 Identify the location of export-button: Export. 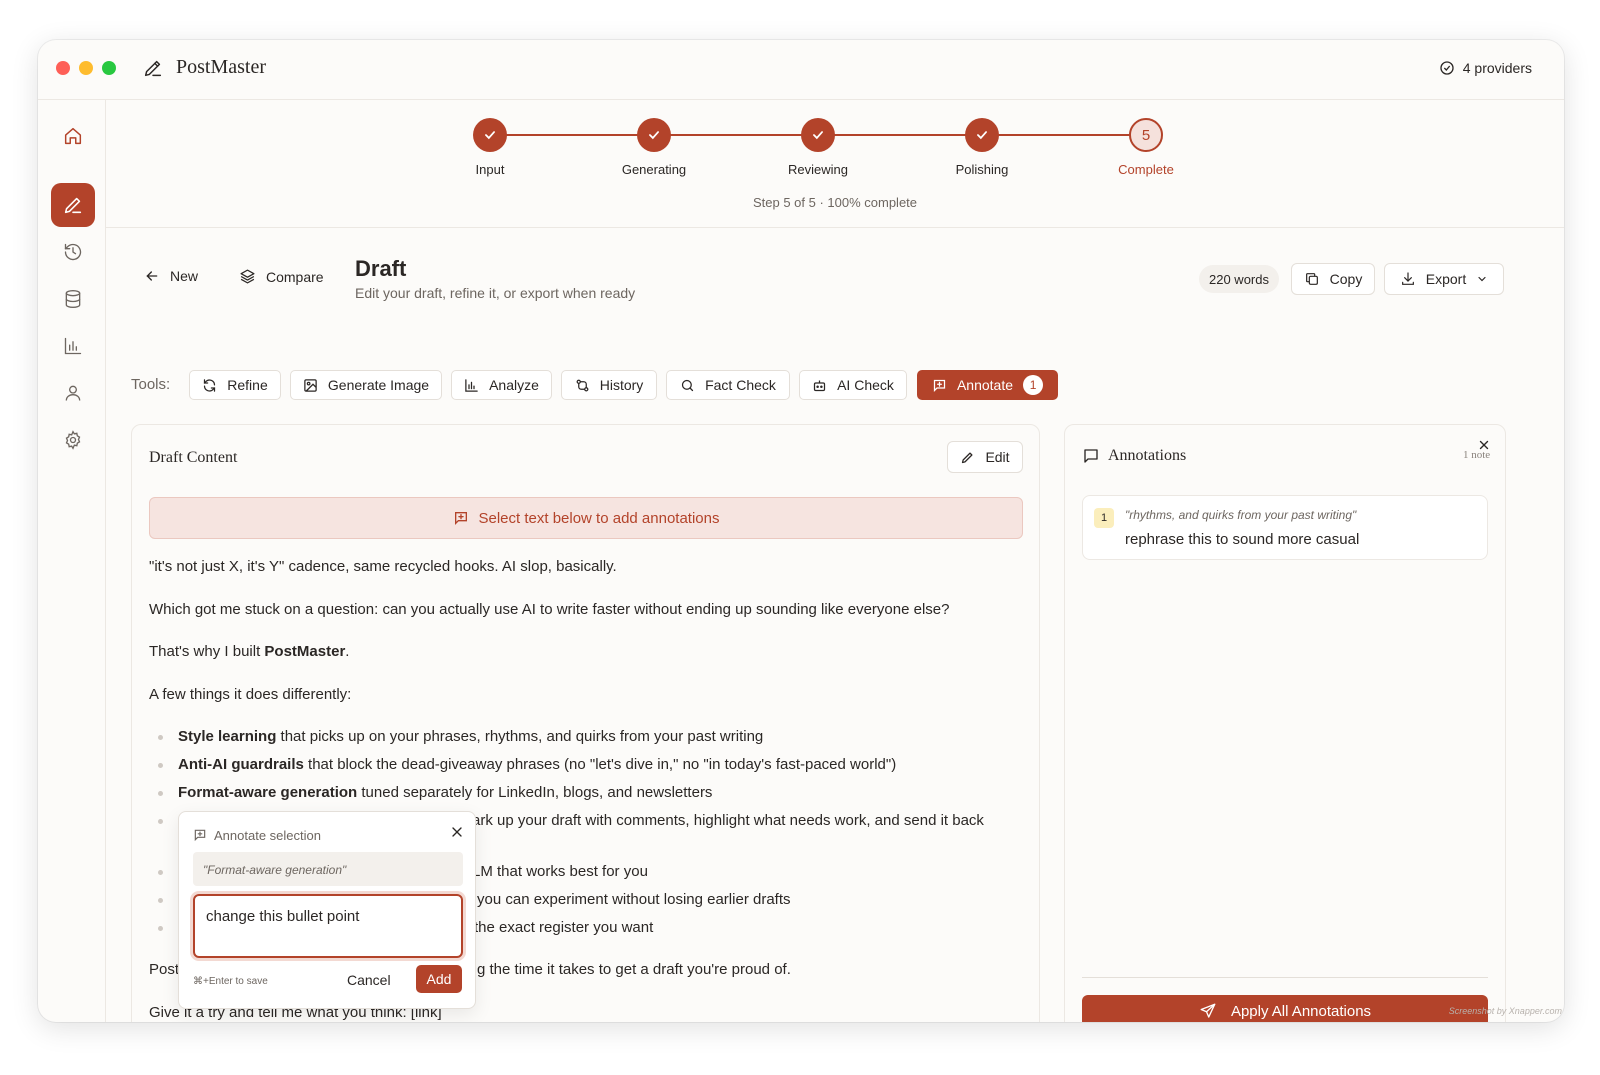
(1444, 279).